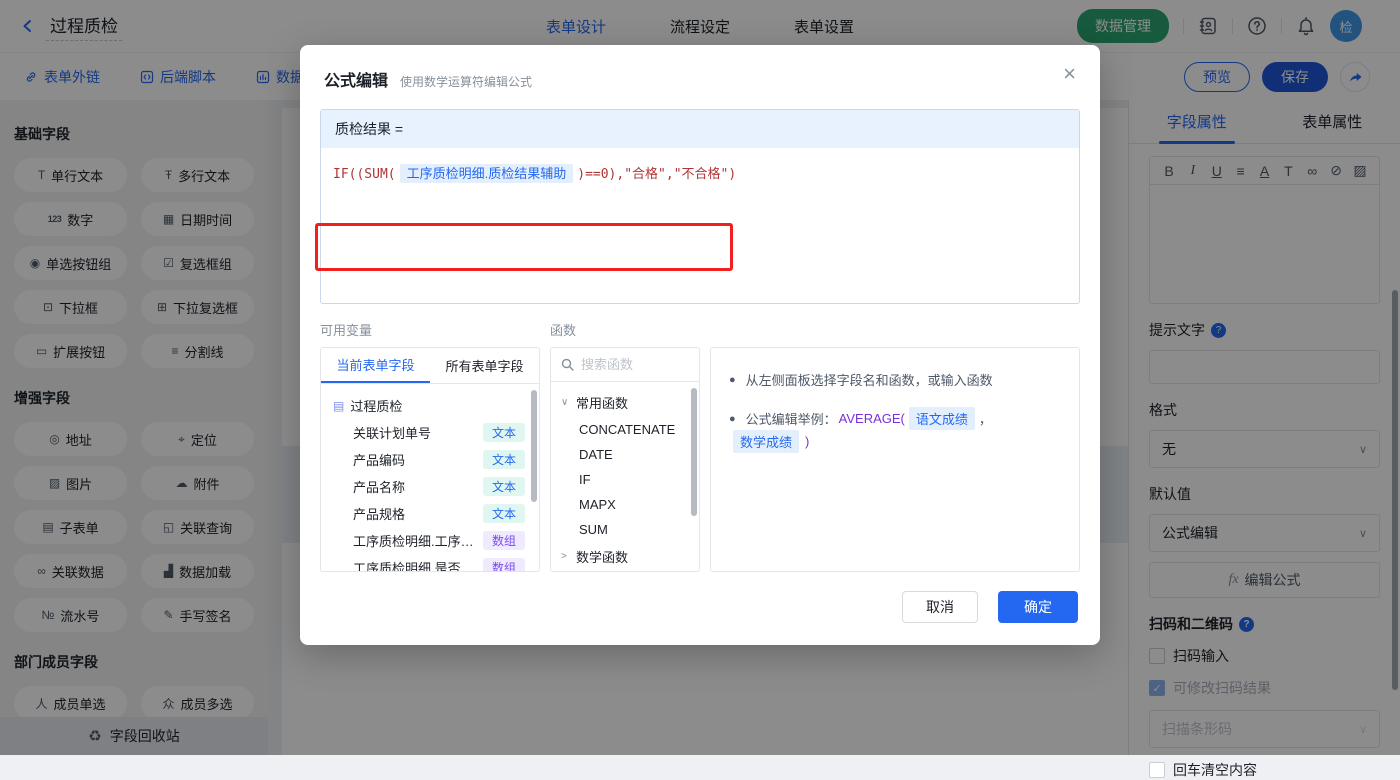  I want to click on variables-tab-2: 所有表单字段, so click(484, 365).